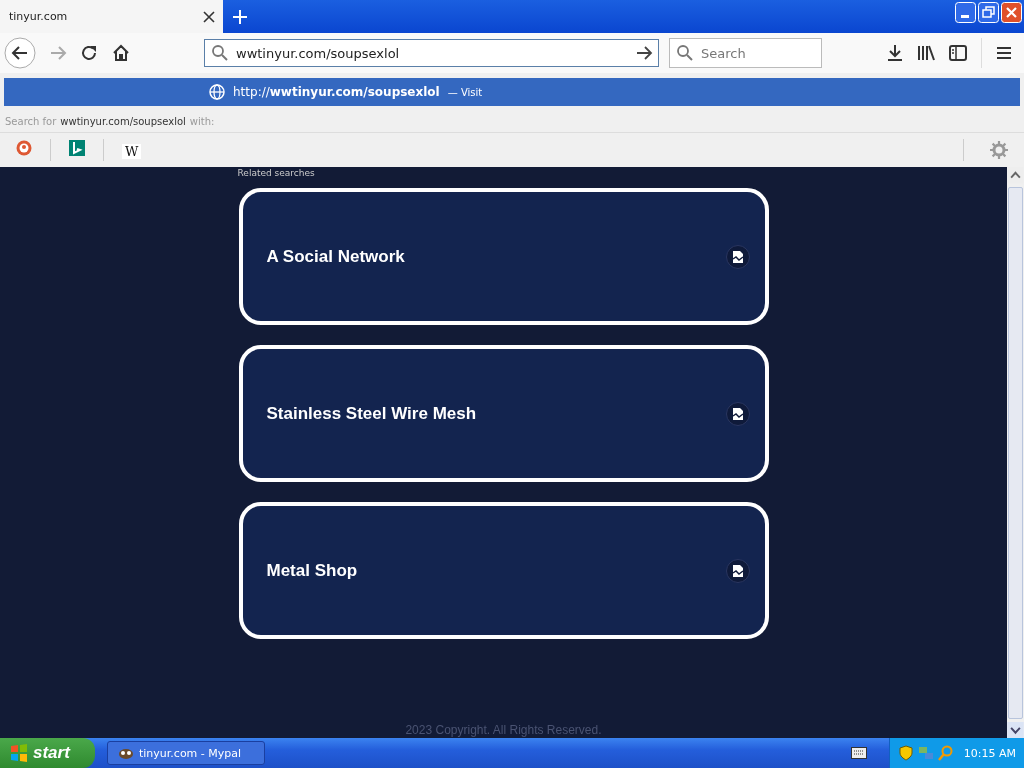 This screenshot has width=1024, height=768. Describe the element at coordinates (1015, 729) in the screenshot. I see `scroll-down-icon` at that location.